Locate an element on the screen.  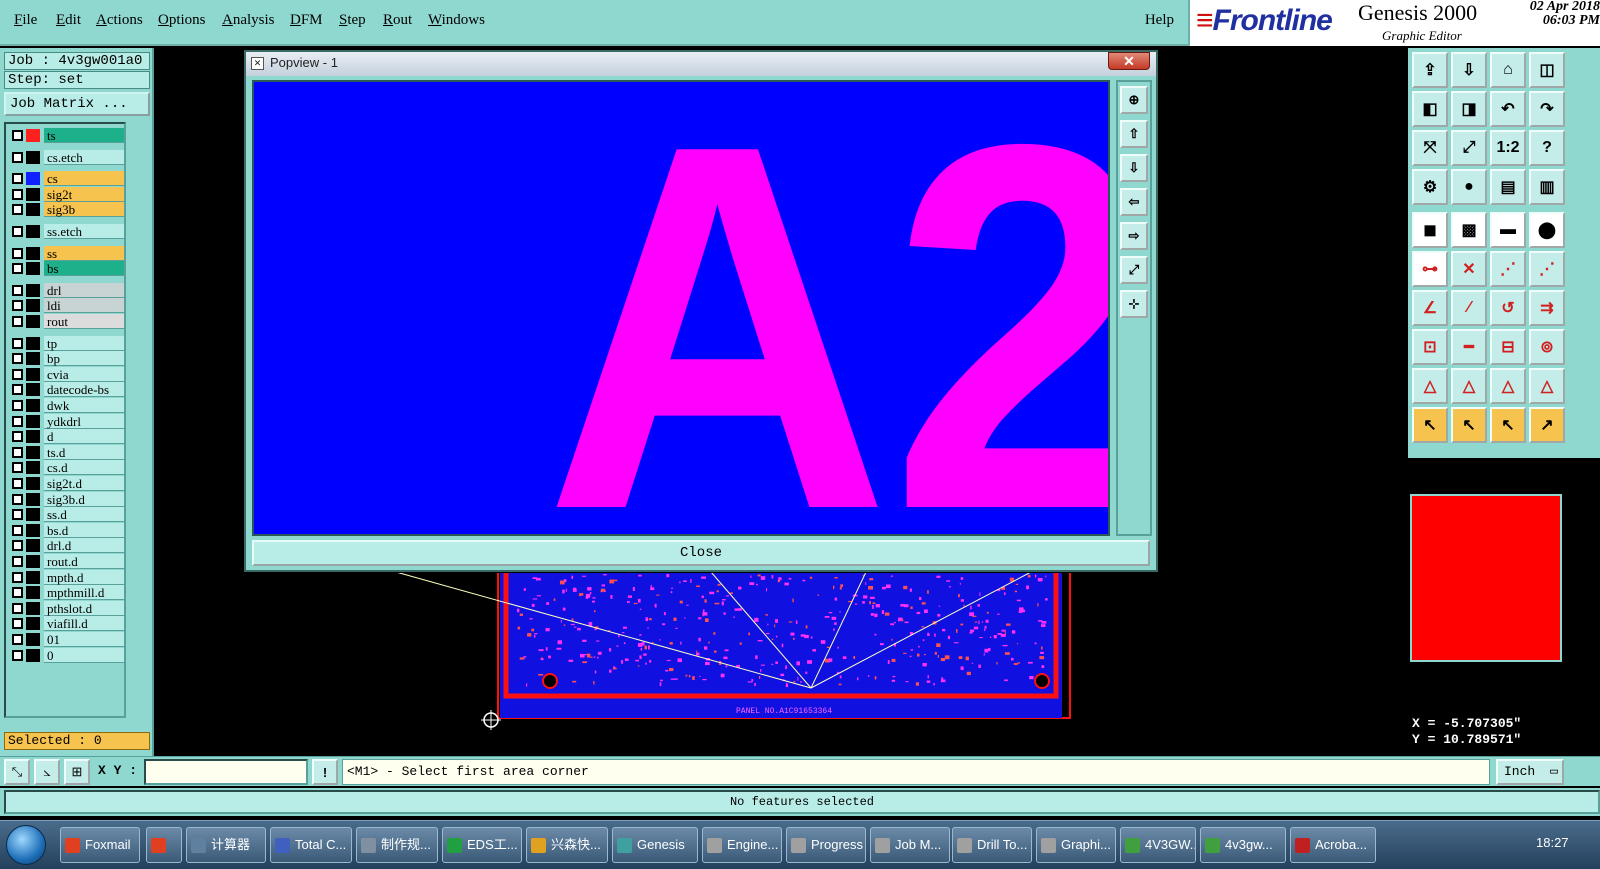
route-icon: ↗ is located at coordinates (1547, 425).